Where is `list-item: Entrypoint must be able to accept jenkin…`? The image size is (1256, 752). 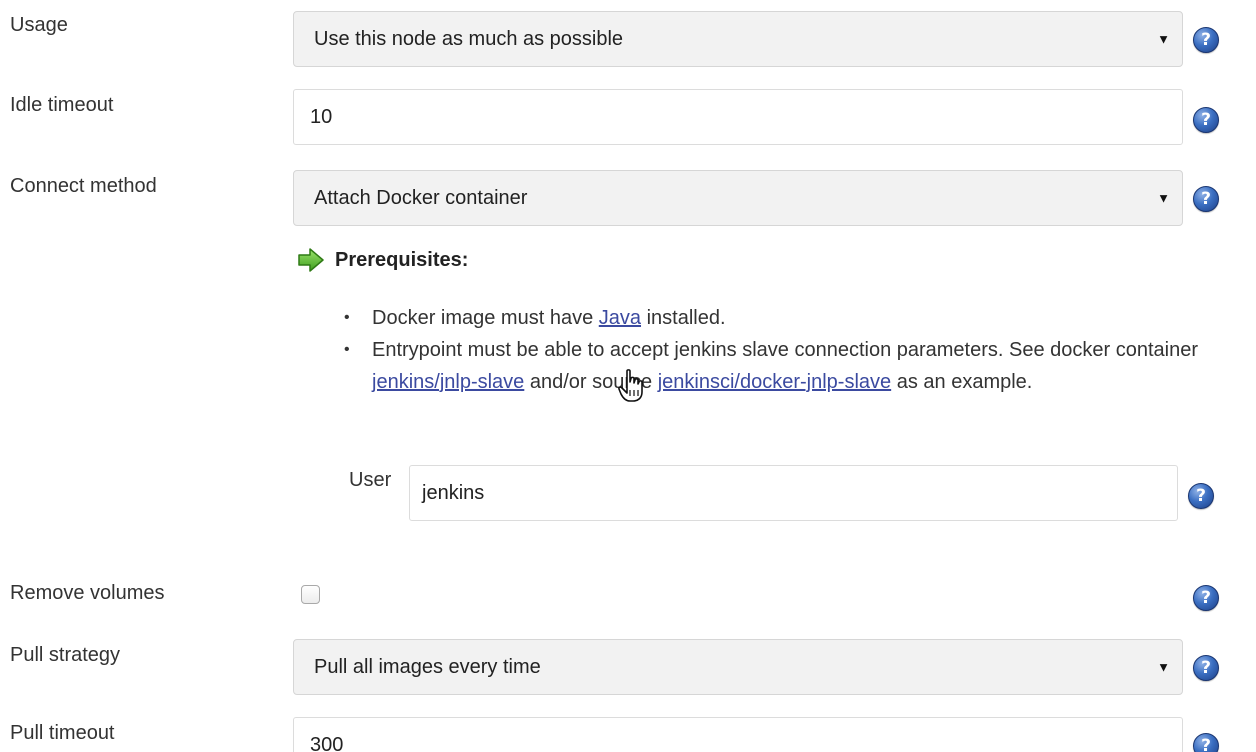
list-item: Entrypoint must be able to accept jenkin… is located at coordinates (780, 366).